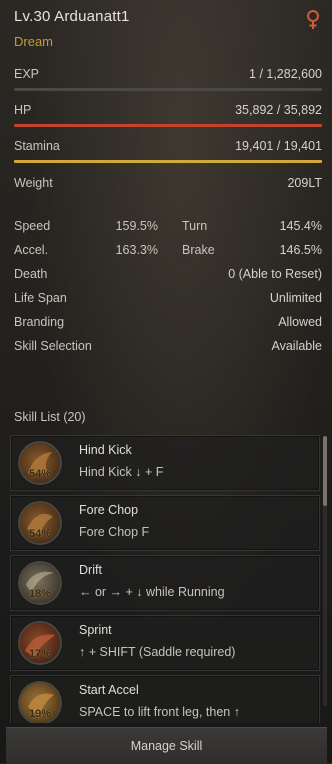 The height and width of the screenshot is (764, 332). Describe the element at coordinates (121, 472) in the screenshot. I see `skill-command: Hind Kick ↓ + F` at that location.